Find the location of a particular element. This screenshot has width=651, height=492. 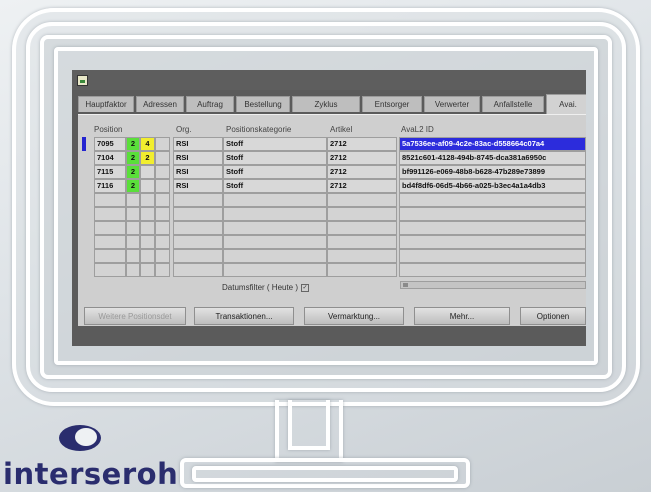

position-cell: 7104 is located at coordinates (110, 158).